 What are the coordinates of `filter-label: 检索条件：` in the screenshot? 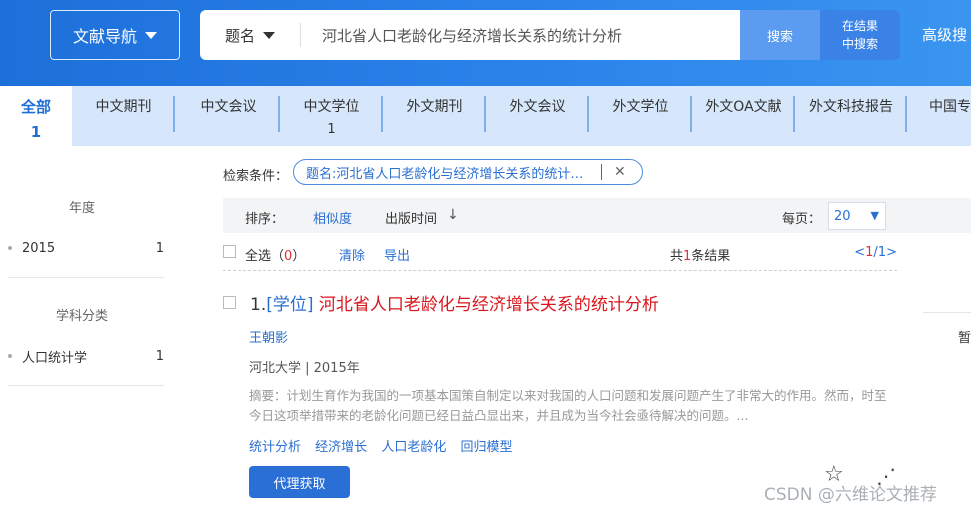 It's located at (256, 176).